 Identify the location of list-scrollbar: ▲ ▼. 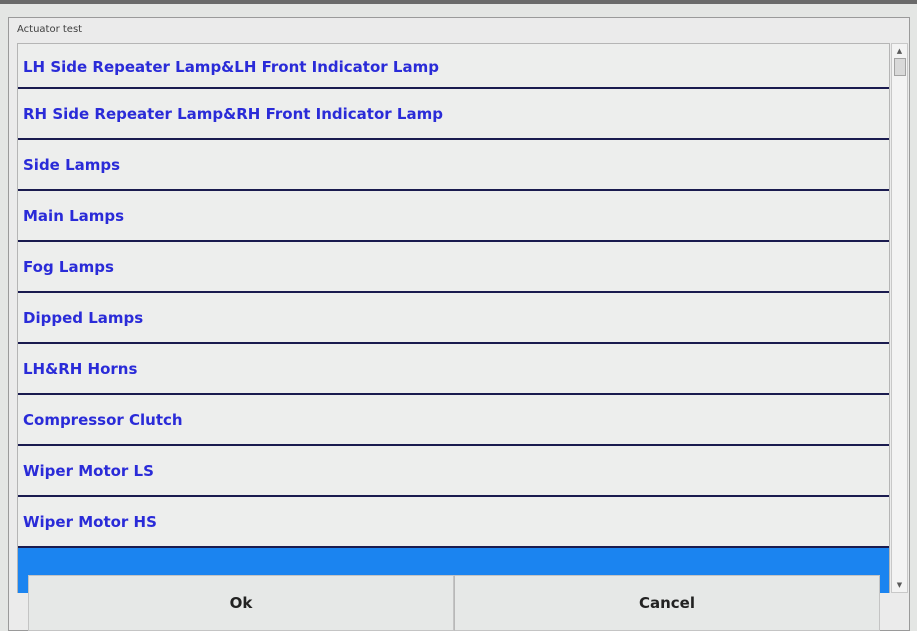
(899, 318).